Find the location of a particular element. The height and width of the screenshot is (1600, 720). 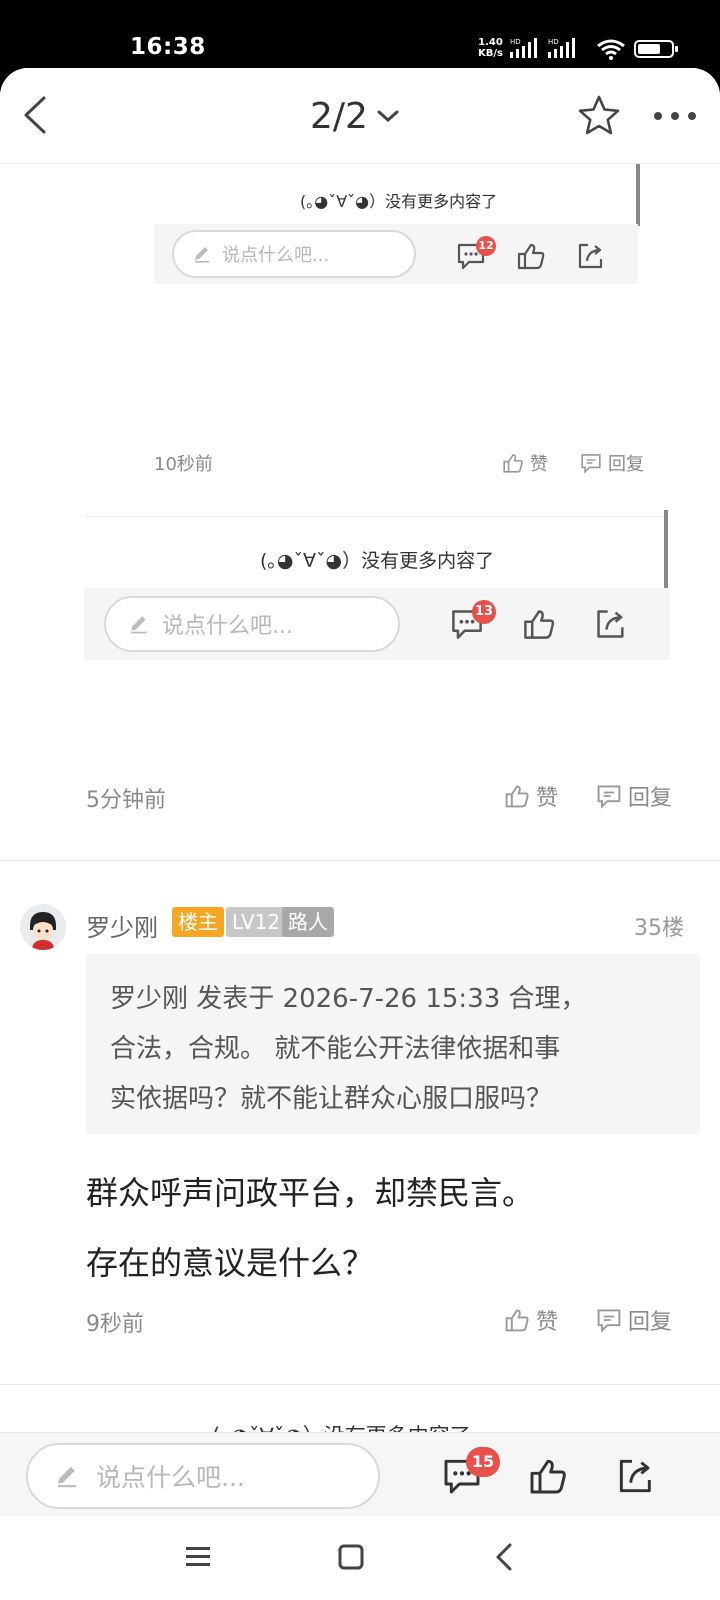

top-bar: 2/2 is located at coordinates (360, 116).